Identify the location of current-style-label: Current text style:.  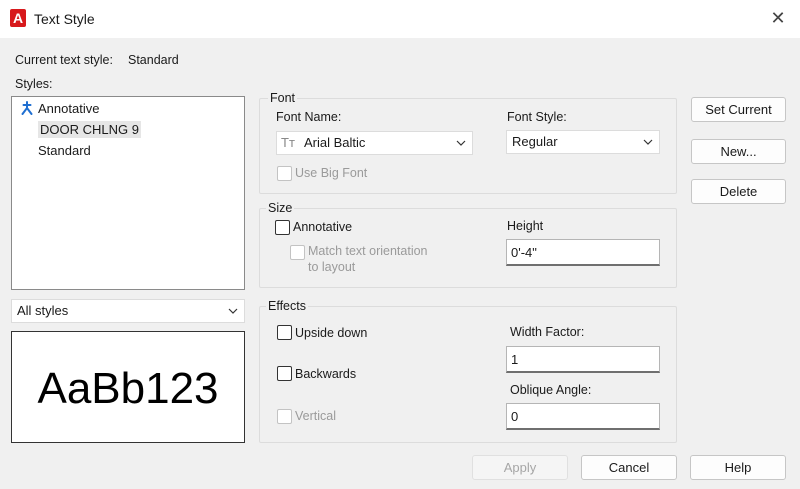
(64, 60).